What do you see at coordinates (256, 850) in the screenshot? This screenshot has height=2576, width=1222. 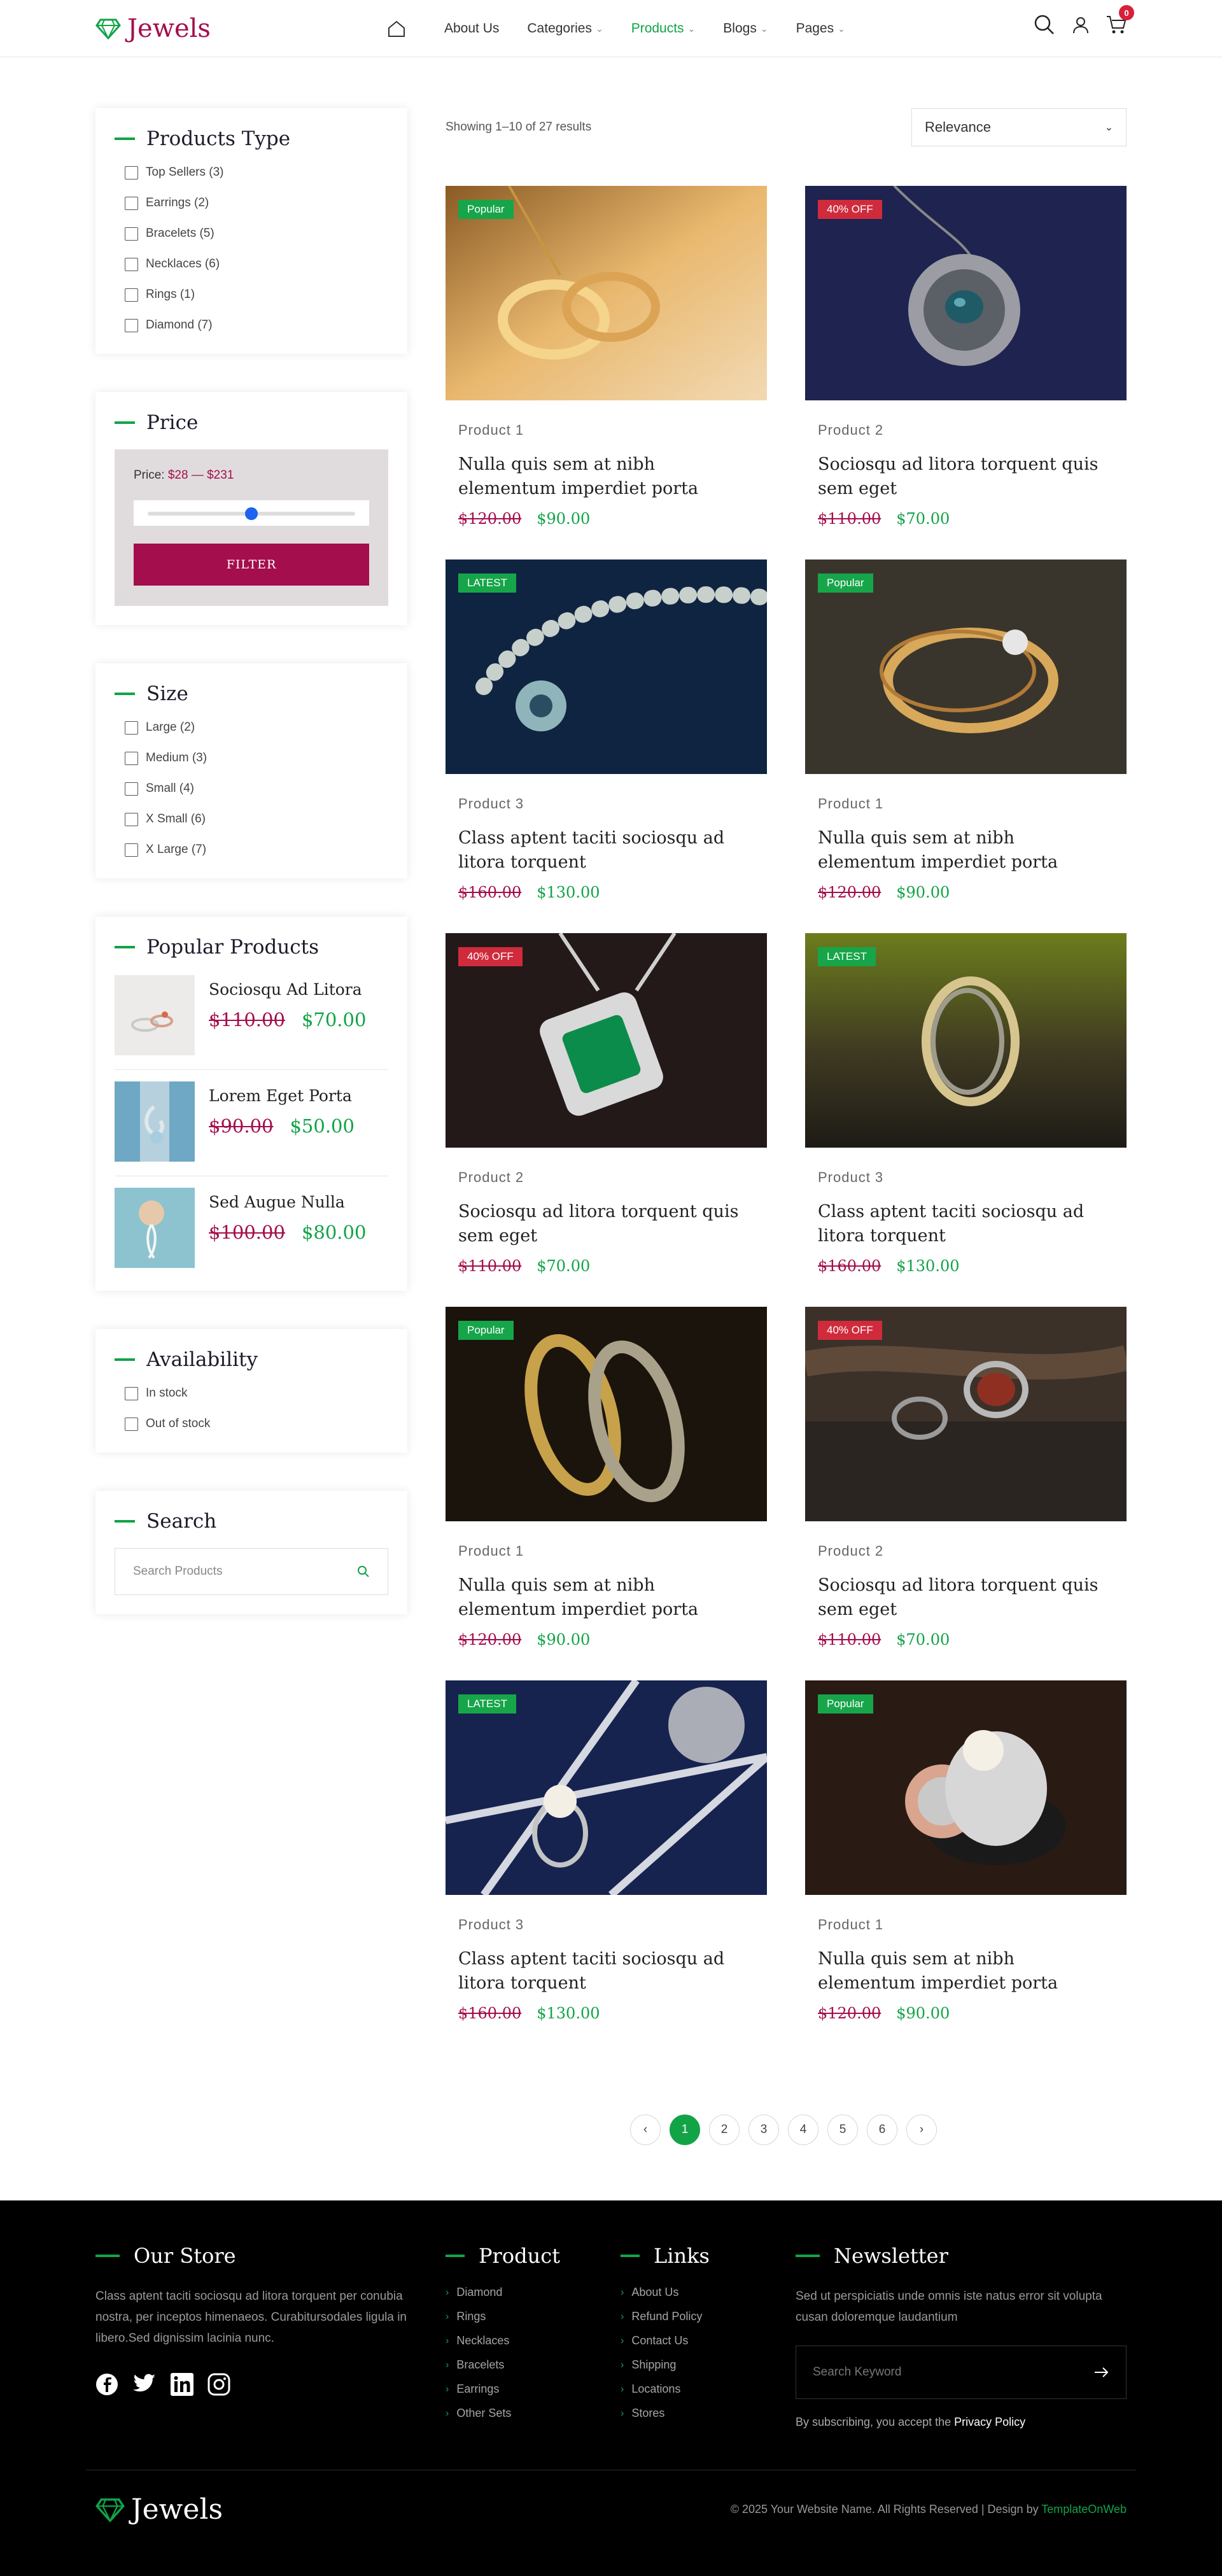 I see `checkbox-x-large: X Large (7)` at bounding box center [256, 850].